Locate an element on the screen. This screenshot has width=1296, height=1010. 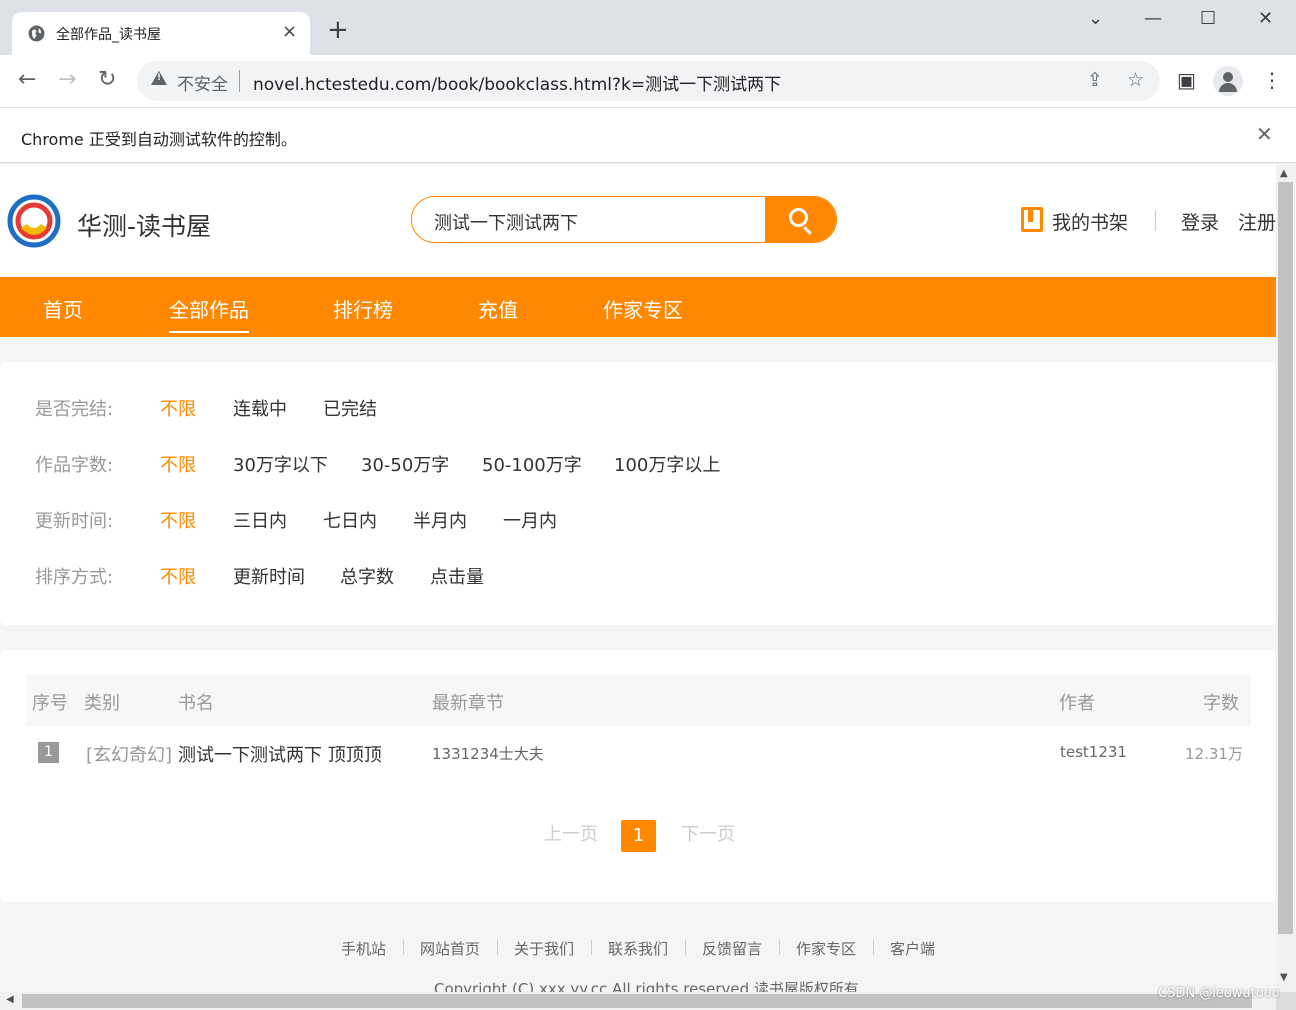
maximize-icon: ☐ is located at coordinates (1208, 18).